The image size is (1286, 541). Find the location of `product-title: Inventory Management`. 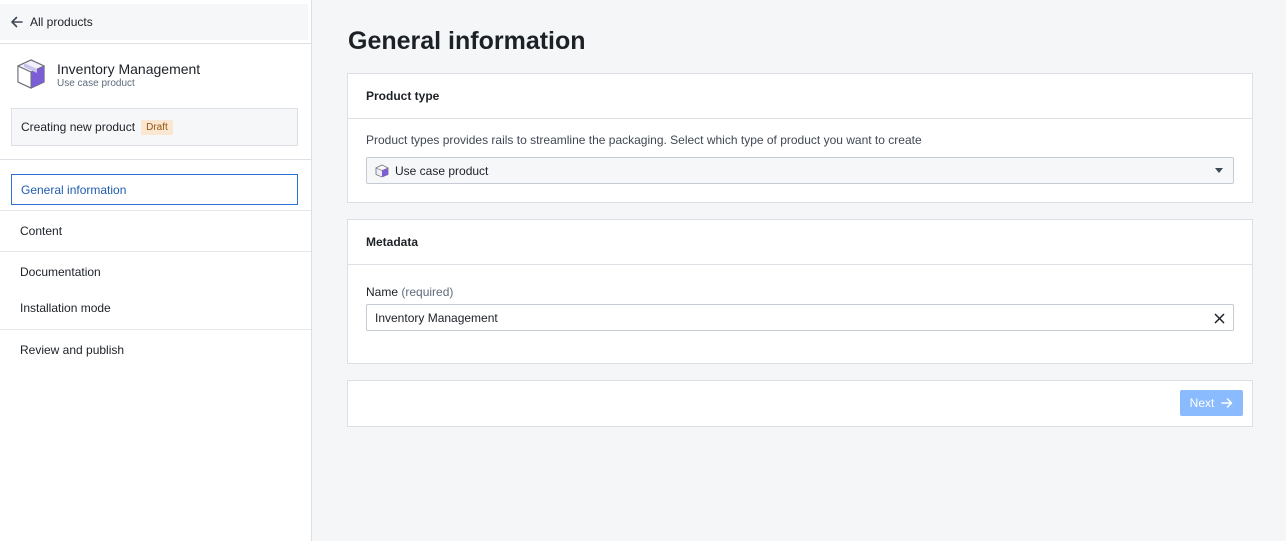

product-title: Inventory Management is located at coordinates (129, 69).